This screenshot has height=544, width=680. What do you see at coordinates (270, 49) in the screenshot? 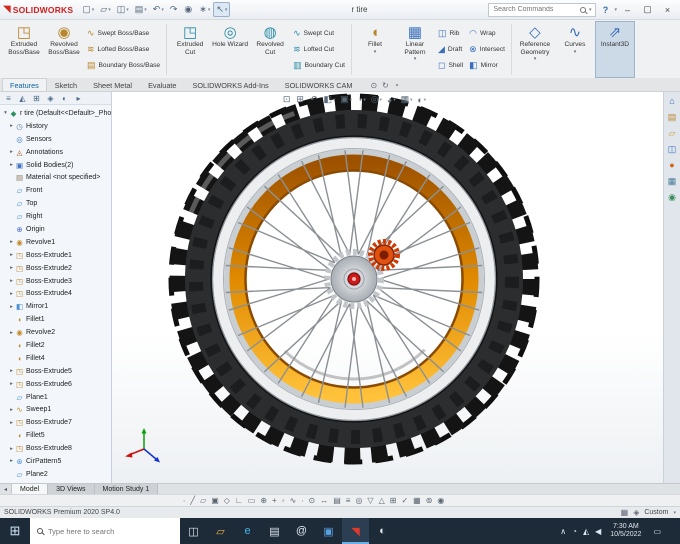
I see `ribbon-big-button: ◍ Revolved Cut` at bounding box center [270, 49].